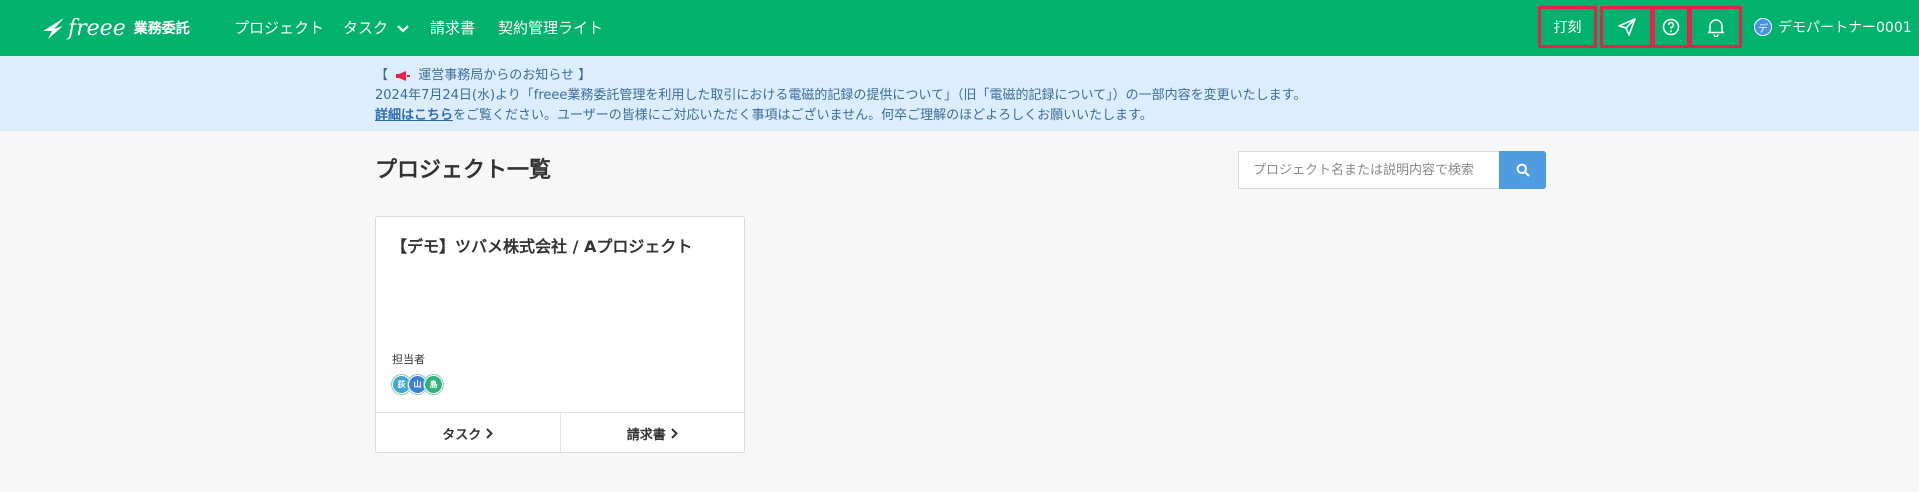 Image resolution: width=1919 pixels, height=492 pixels. I want to click on chevron-down-icon, so click(403, 28).